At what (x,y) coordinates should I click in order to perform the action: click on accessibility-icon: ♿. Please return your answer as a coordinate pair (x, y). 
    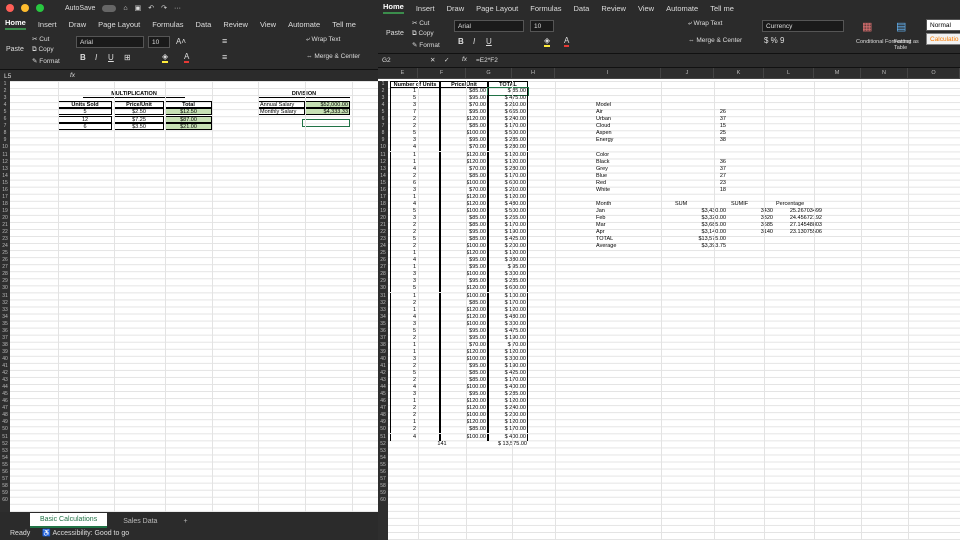
    Looking at the image, I should click on (46, 533).